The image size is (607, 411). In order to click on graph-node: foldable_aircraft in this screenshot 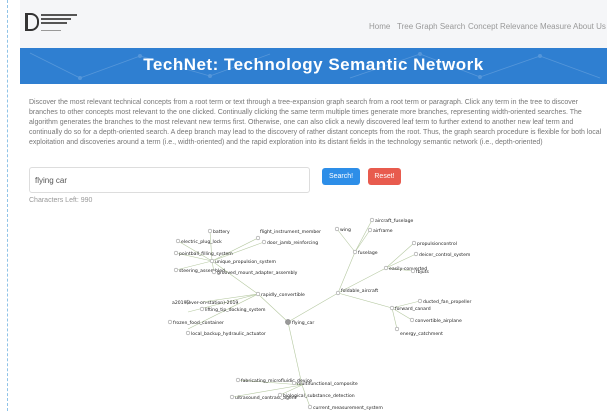, I will do `click(356, 292)`.